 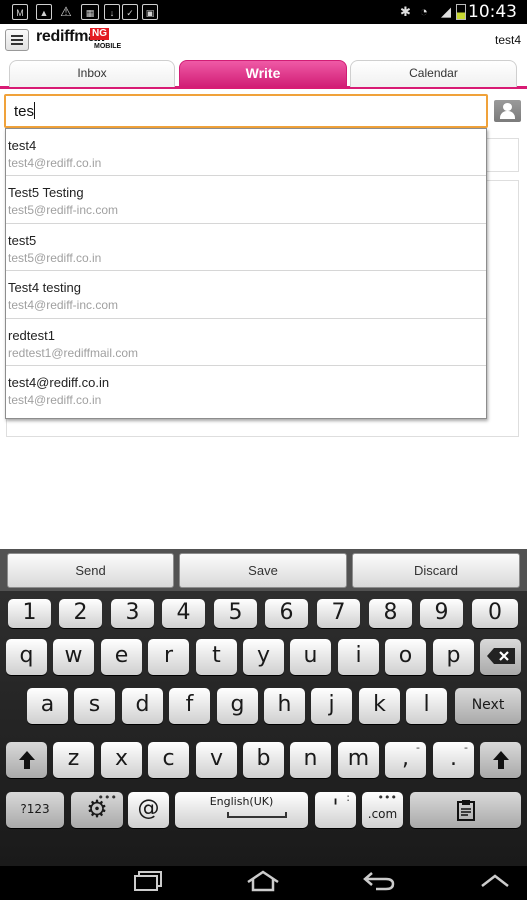 I want to click on contact-email: test4@rediff-inc.com, so click(x=63, y=305).